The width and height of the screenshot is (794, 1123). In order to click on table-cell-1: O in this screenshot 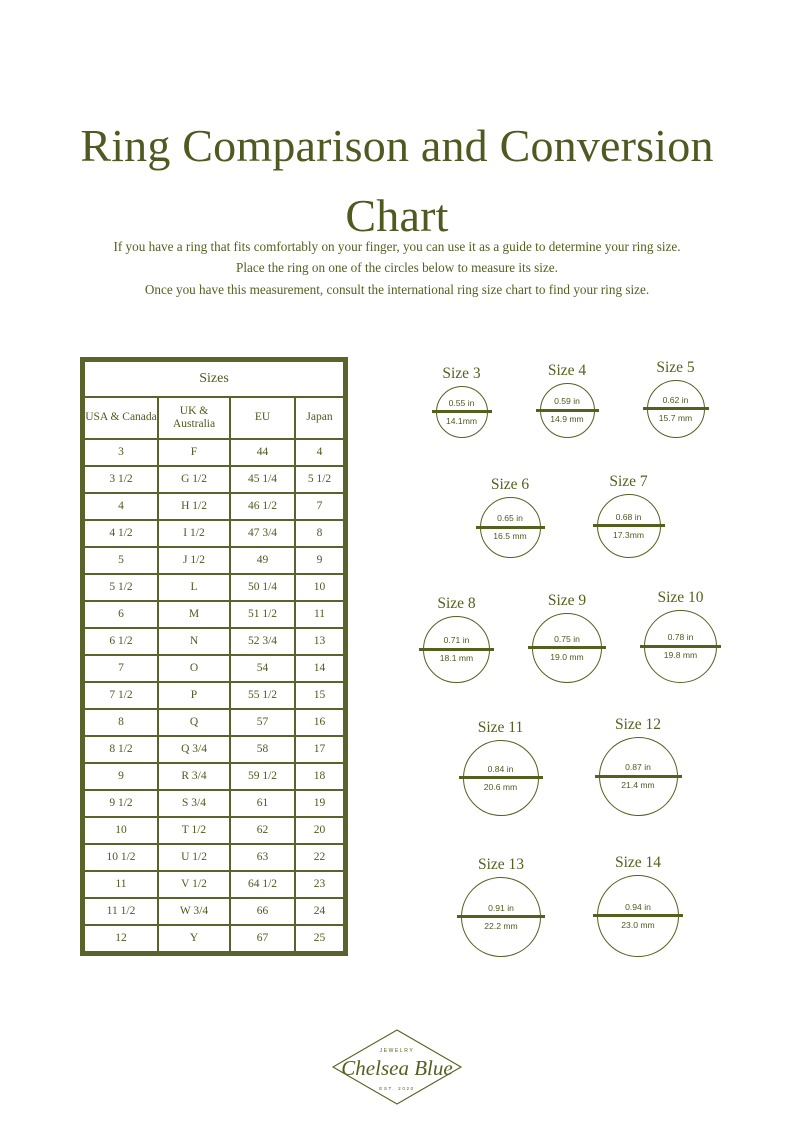, I will do `click(194, 668)`.